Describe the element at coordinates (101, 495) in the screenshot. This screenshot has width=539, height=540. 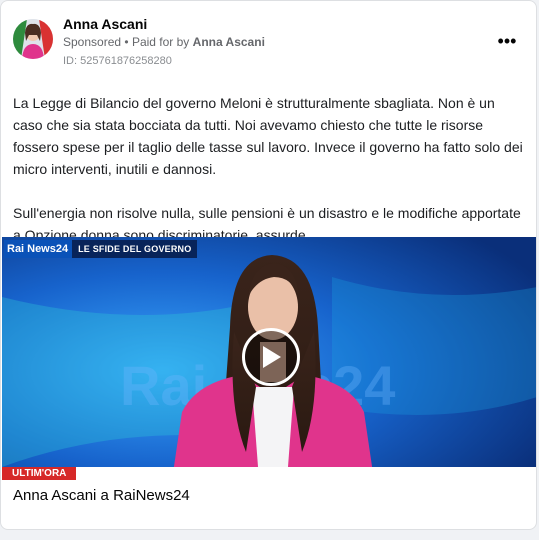
I see `video-caption: Anna Ascani a RaiNews24` at that location.